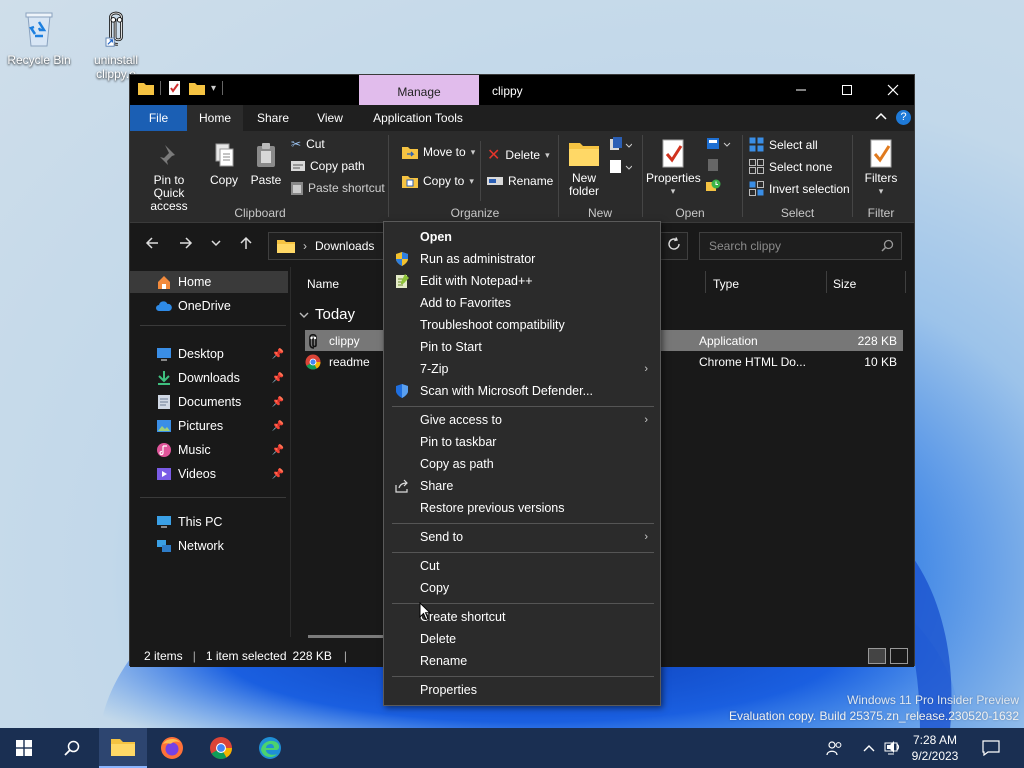 The height and width of the screenshot is (768, 1024). I want to click on speaker-icon, so click(894, 748).